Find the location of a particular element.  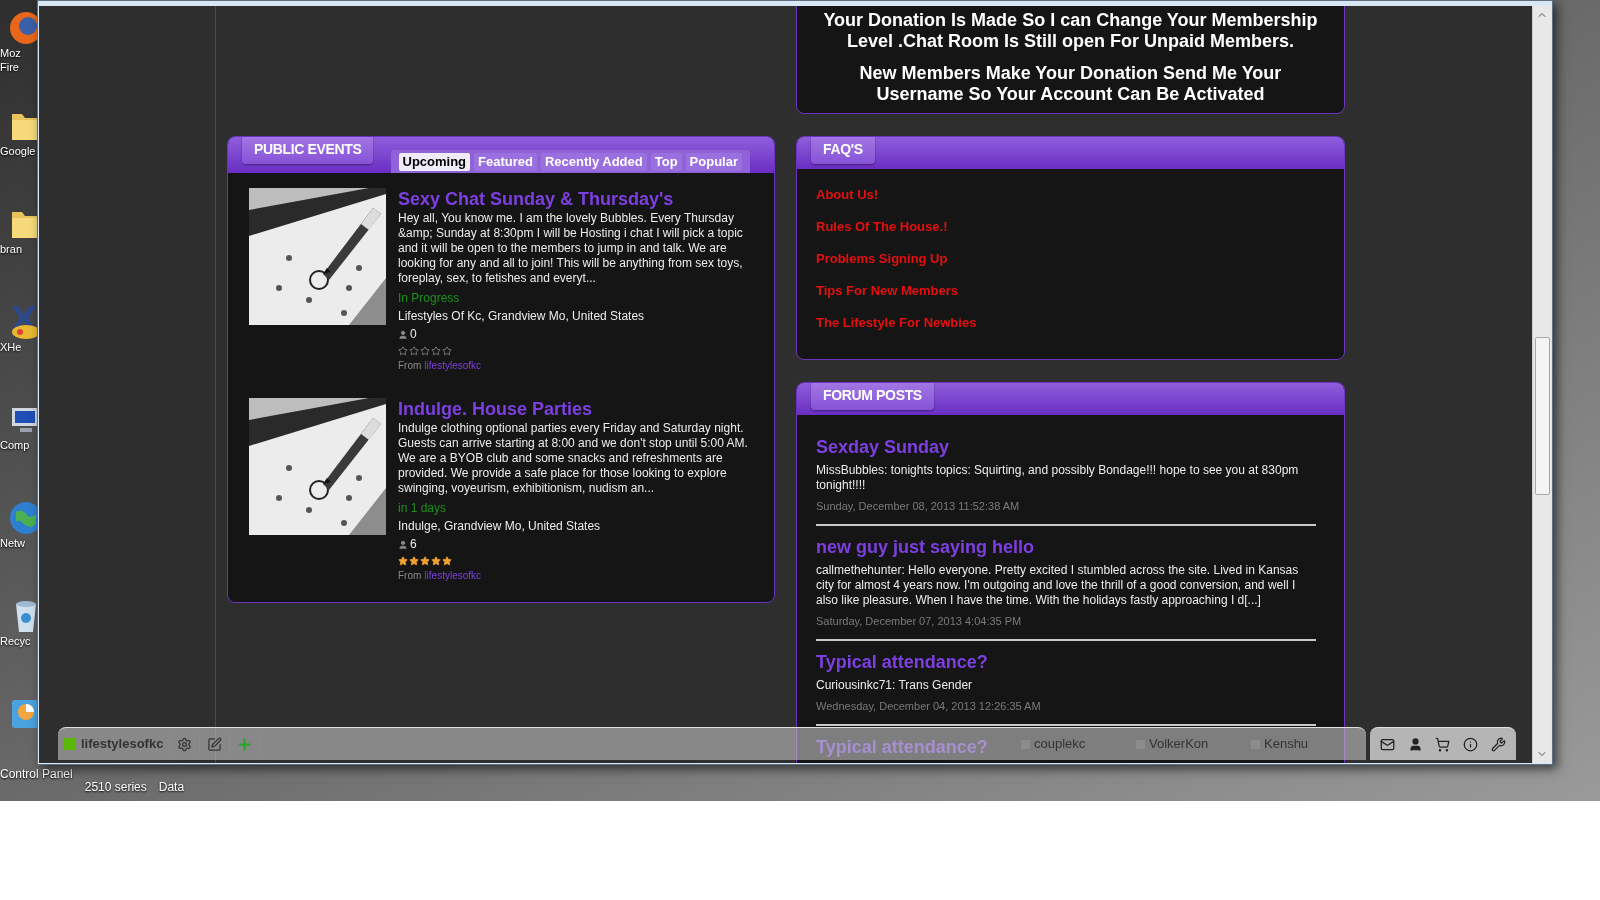

post-excerpt: callmethehunter: Hello everyone. Pretty excited I stumbled across the site. Lived in Kansas city for almost 4 years now. I'm outgoing and love the thrill of a good conversion, and well I also like pleasure. When I have the time. With the holidays fastly approaching I d[...] is located at coordinates (1058, 585).